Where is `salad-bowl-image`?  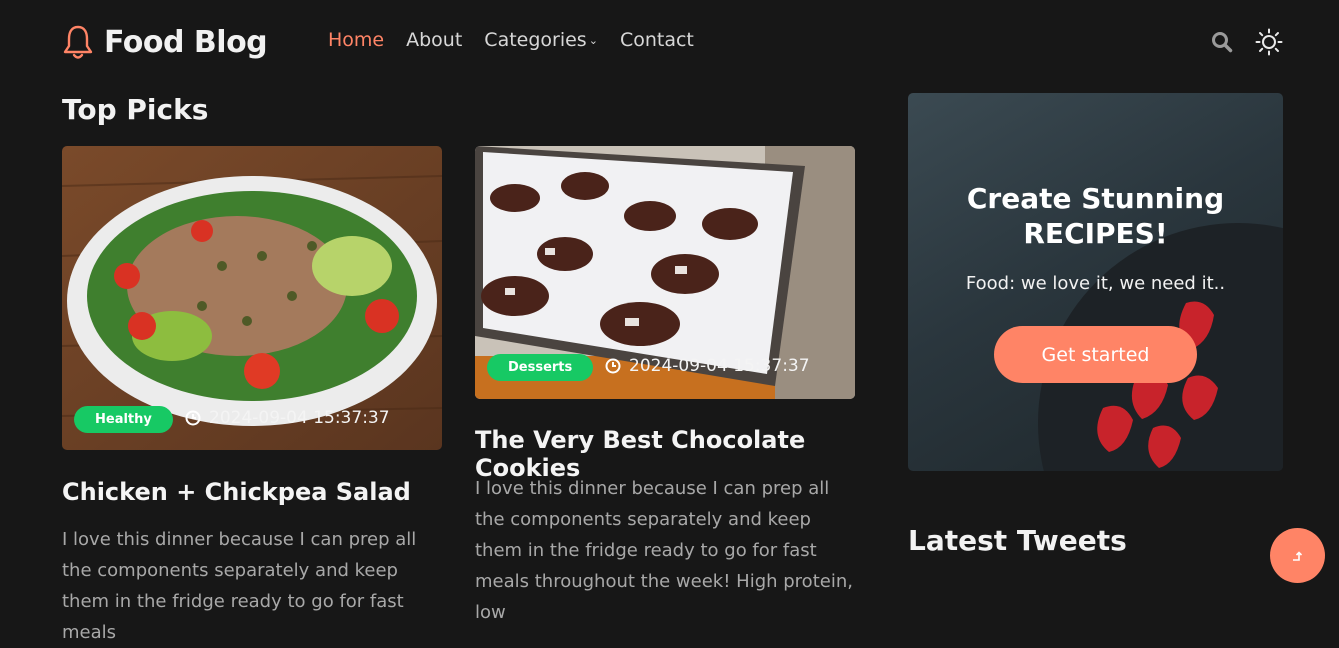 salad-bowl-image is located at coordinates (252, 298).